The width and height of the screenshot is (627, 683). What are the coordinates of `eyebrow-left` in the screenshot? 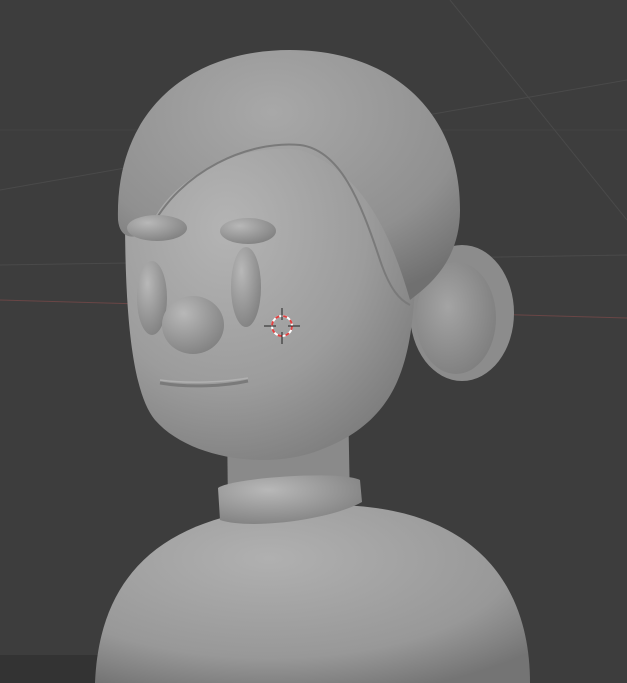 It's located at (157, 228).